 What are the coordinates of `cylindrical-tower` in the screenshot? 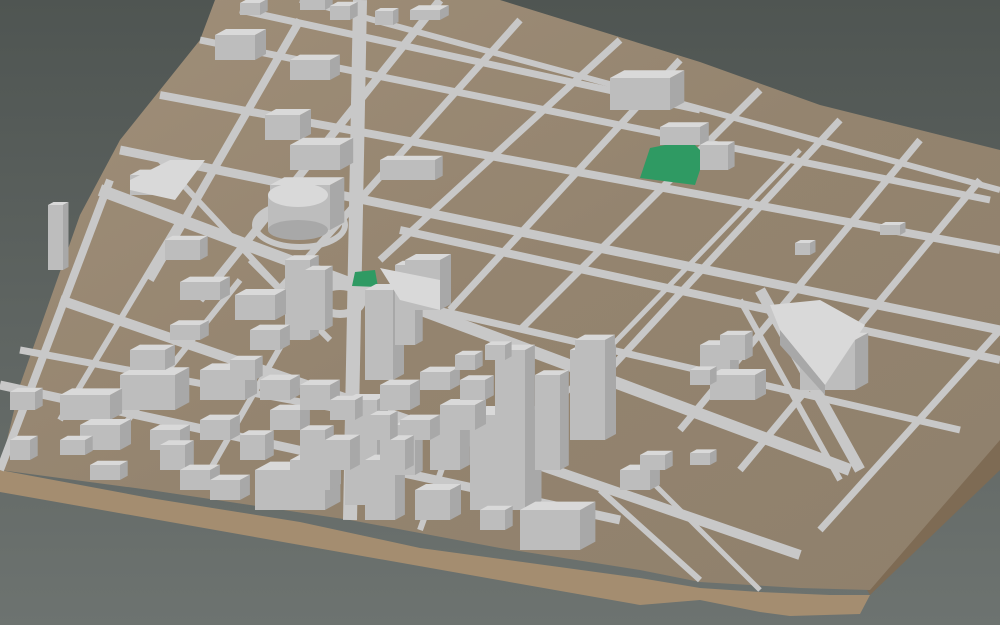 It's located at (298, 211).